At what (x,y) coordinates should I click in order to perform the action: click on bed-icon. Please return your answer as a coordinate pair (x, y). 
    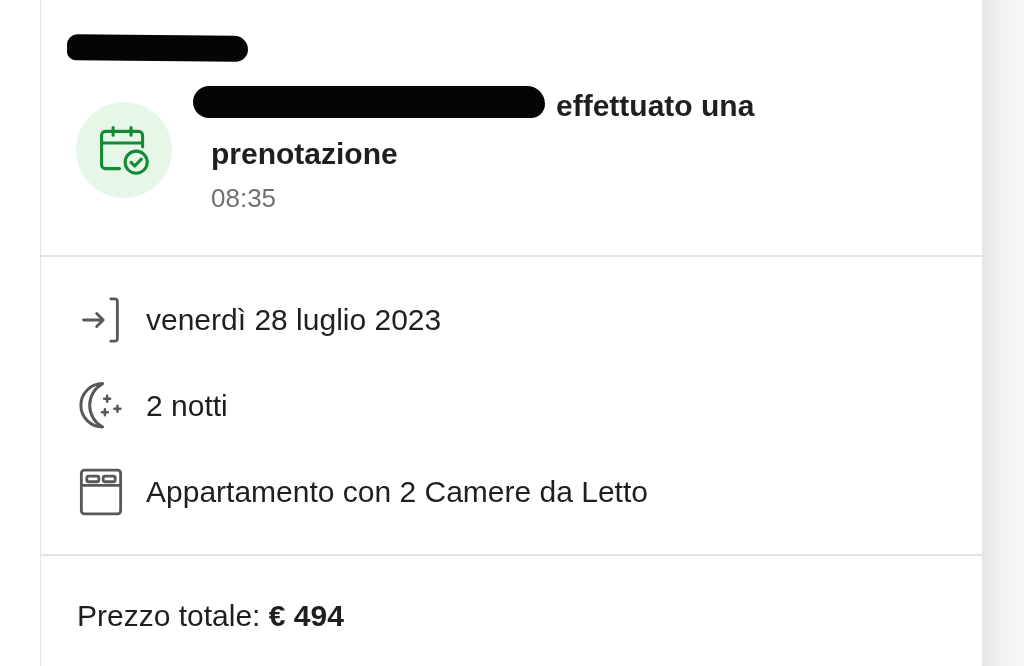
    Looking at the image, I should click on (101, 492).